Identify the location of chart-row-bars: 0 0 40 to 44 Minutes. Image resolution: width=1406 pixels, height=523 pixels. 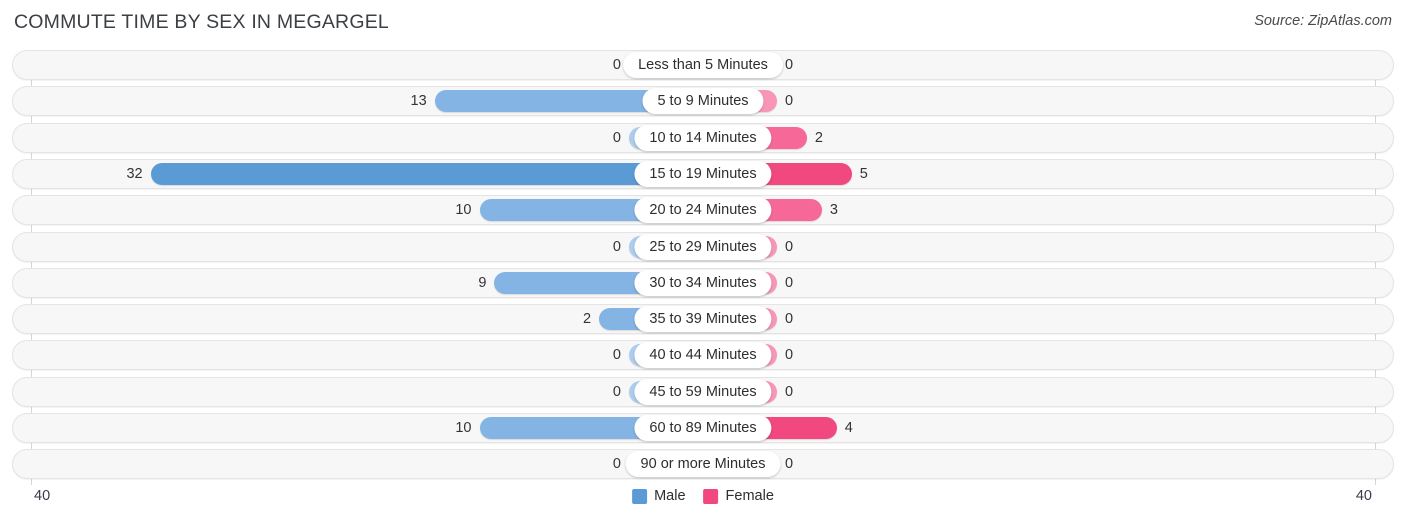
(703, 355).